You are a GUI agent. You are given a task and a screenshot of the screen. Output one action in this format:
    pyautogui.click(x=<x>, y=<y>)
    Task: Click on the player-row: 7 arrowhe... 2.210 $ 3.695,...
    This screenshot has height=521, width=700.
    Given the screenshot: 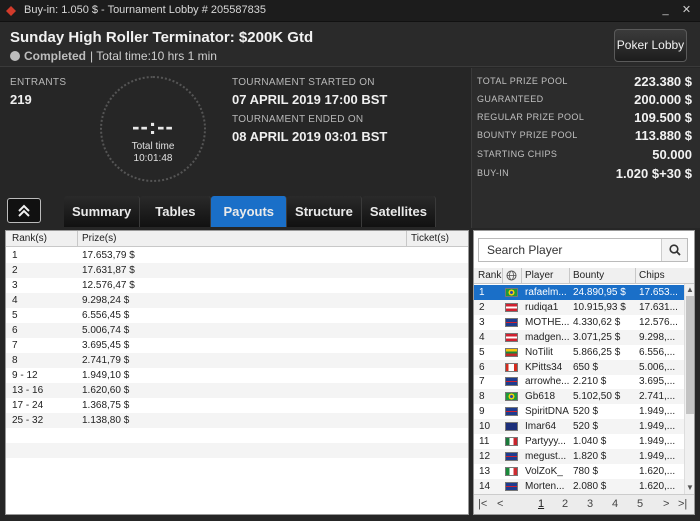 What is the action you would take?
    pyautogui.click(x=579, y=381)
    